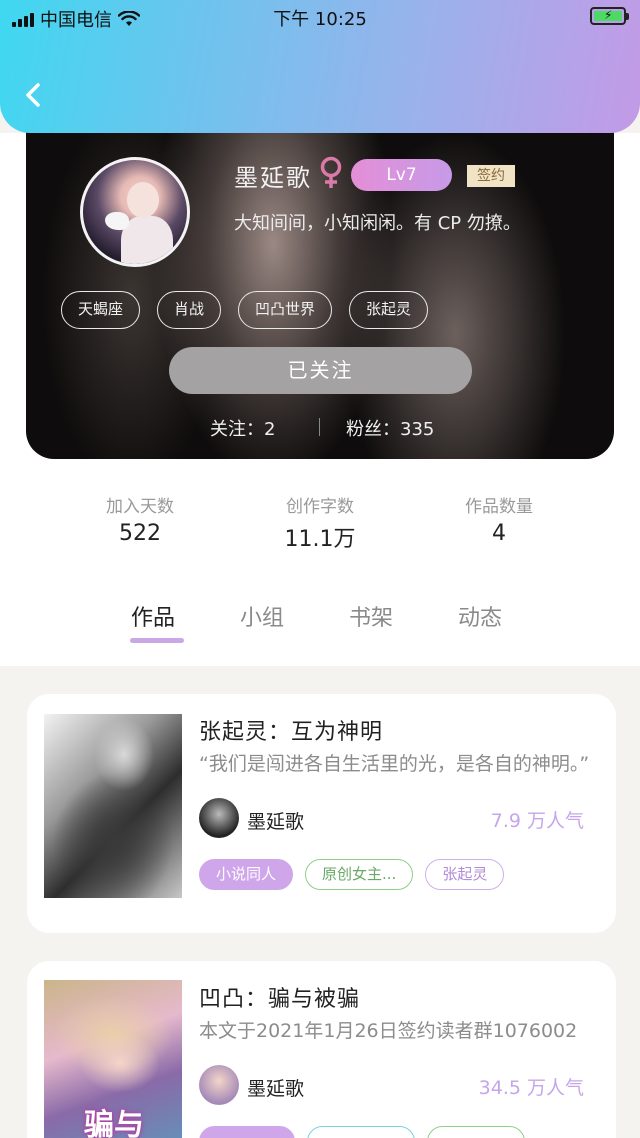 This screenshot has width=640, height=1138. Describe the element at coordinates (465, 874) in the screenshot. I see `work-tag: 张起灵` at that location.